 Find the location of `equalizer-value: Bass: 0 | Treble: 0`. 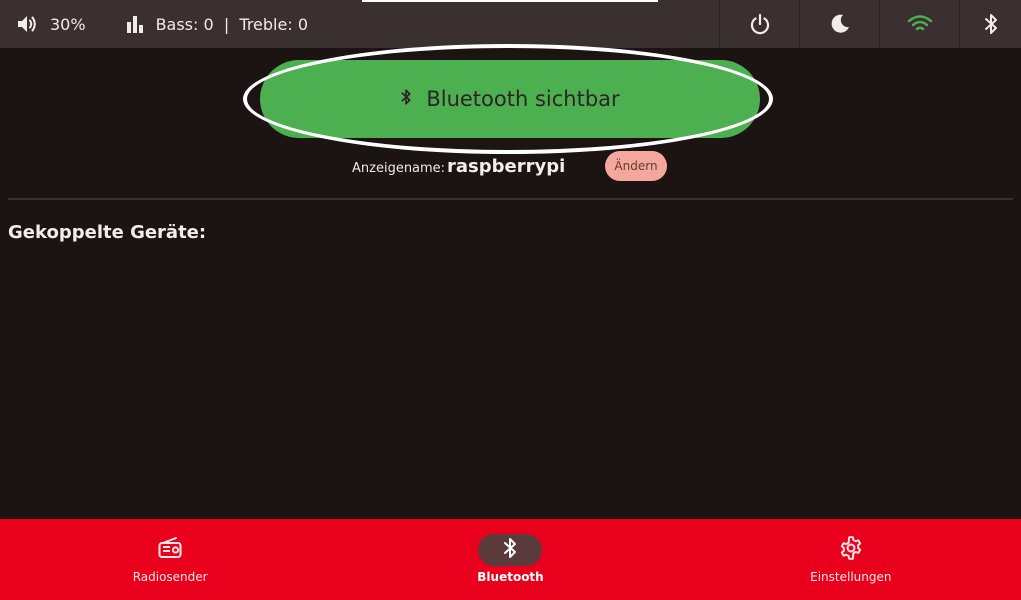

equalizer-value: Bass: 0 | Treble: 0 is located at coordinates (231, 24).